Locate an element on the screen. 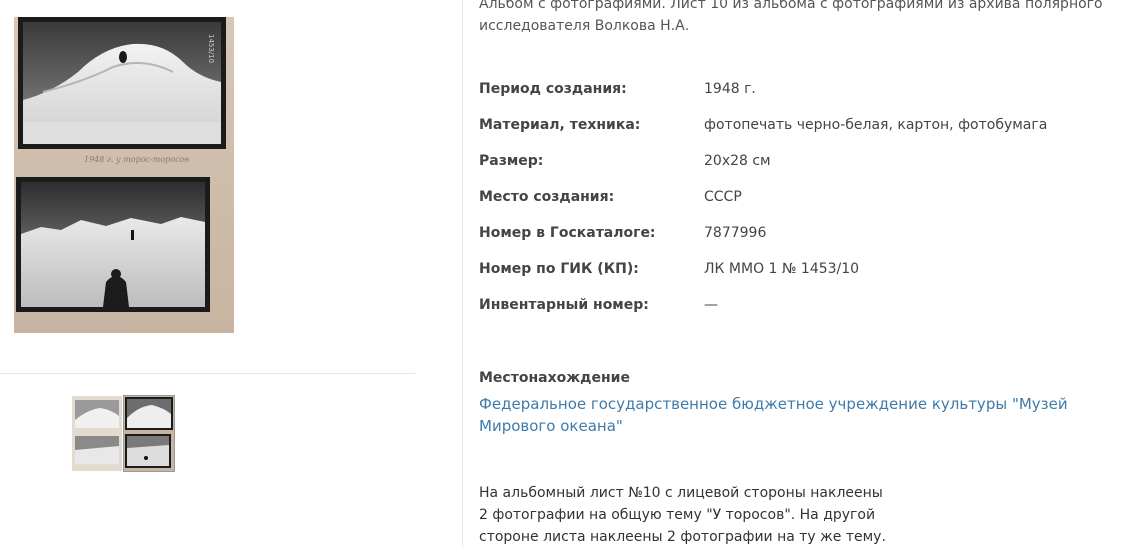  thumbnail-1-image is located at coordinates (97, 433).